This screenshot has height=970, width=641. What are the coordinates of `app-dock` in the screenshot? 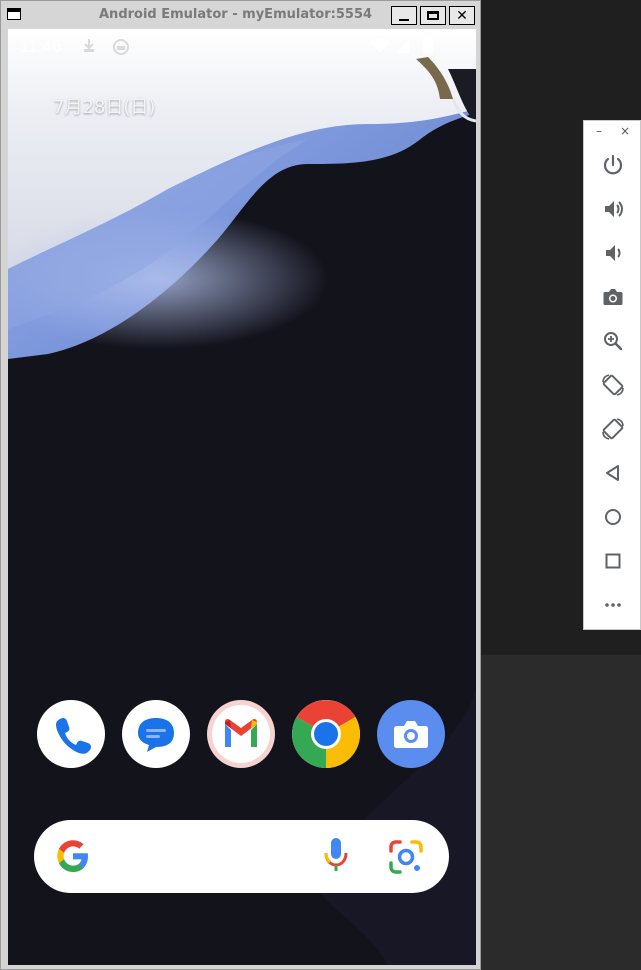 It's located at (242, 734).